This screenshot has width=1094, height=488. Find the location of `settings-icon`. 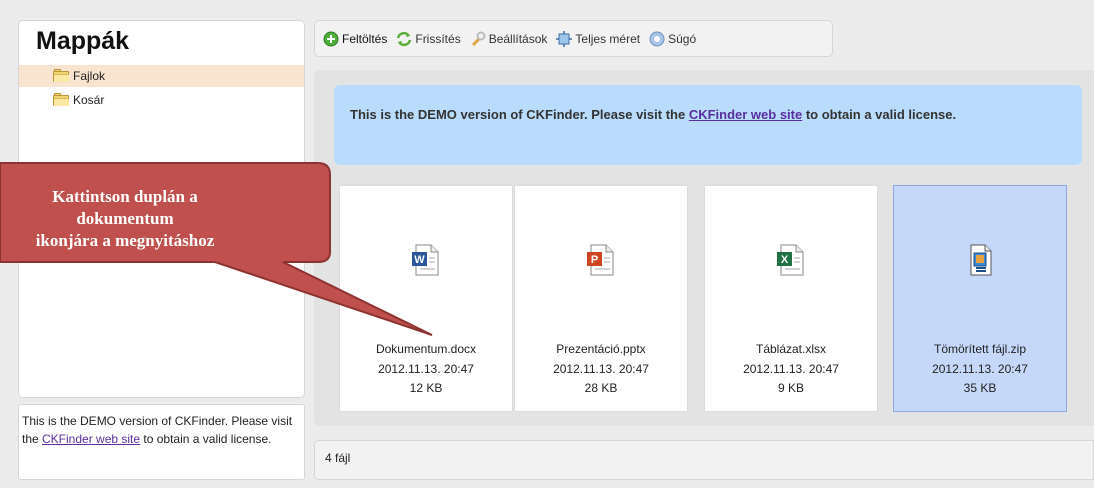

settings-icon is located at coordinates (478, 39).